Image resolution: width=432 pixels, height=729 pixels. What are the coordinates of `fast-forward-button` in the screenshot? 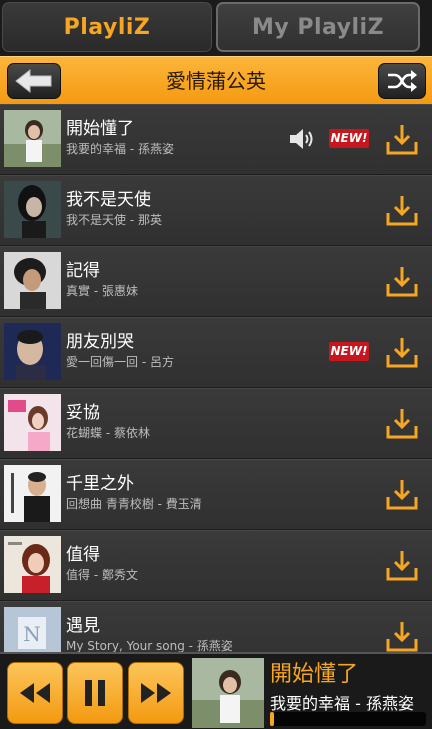 It's located at (156, 693).